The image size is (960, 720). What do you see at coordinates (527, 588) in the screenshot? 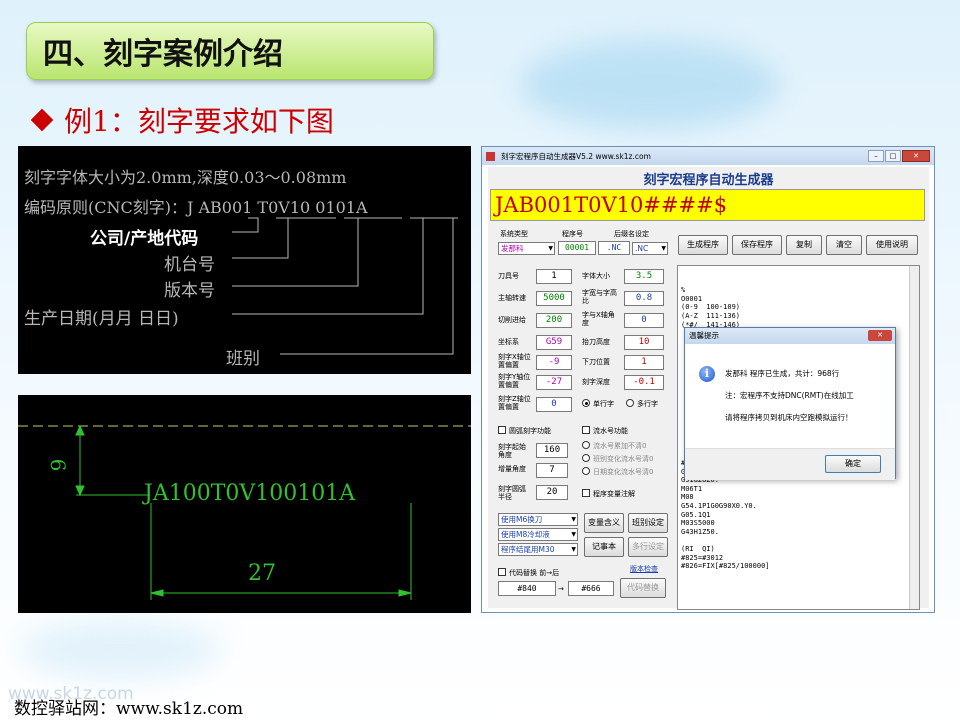
I see `replace-from-field: #840` at bounding box center [527, 588].